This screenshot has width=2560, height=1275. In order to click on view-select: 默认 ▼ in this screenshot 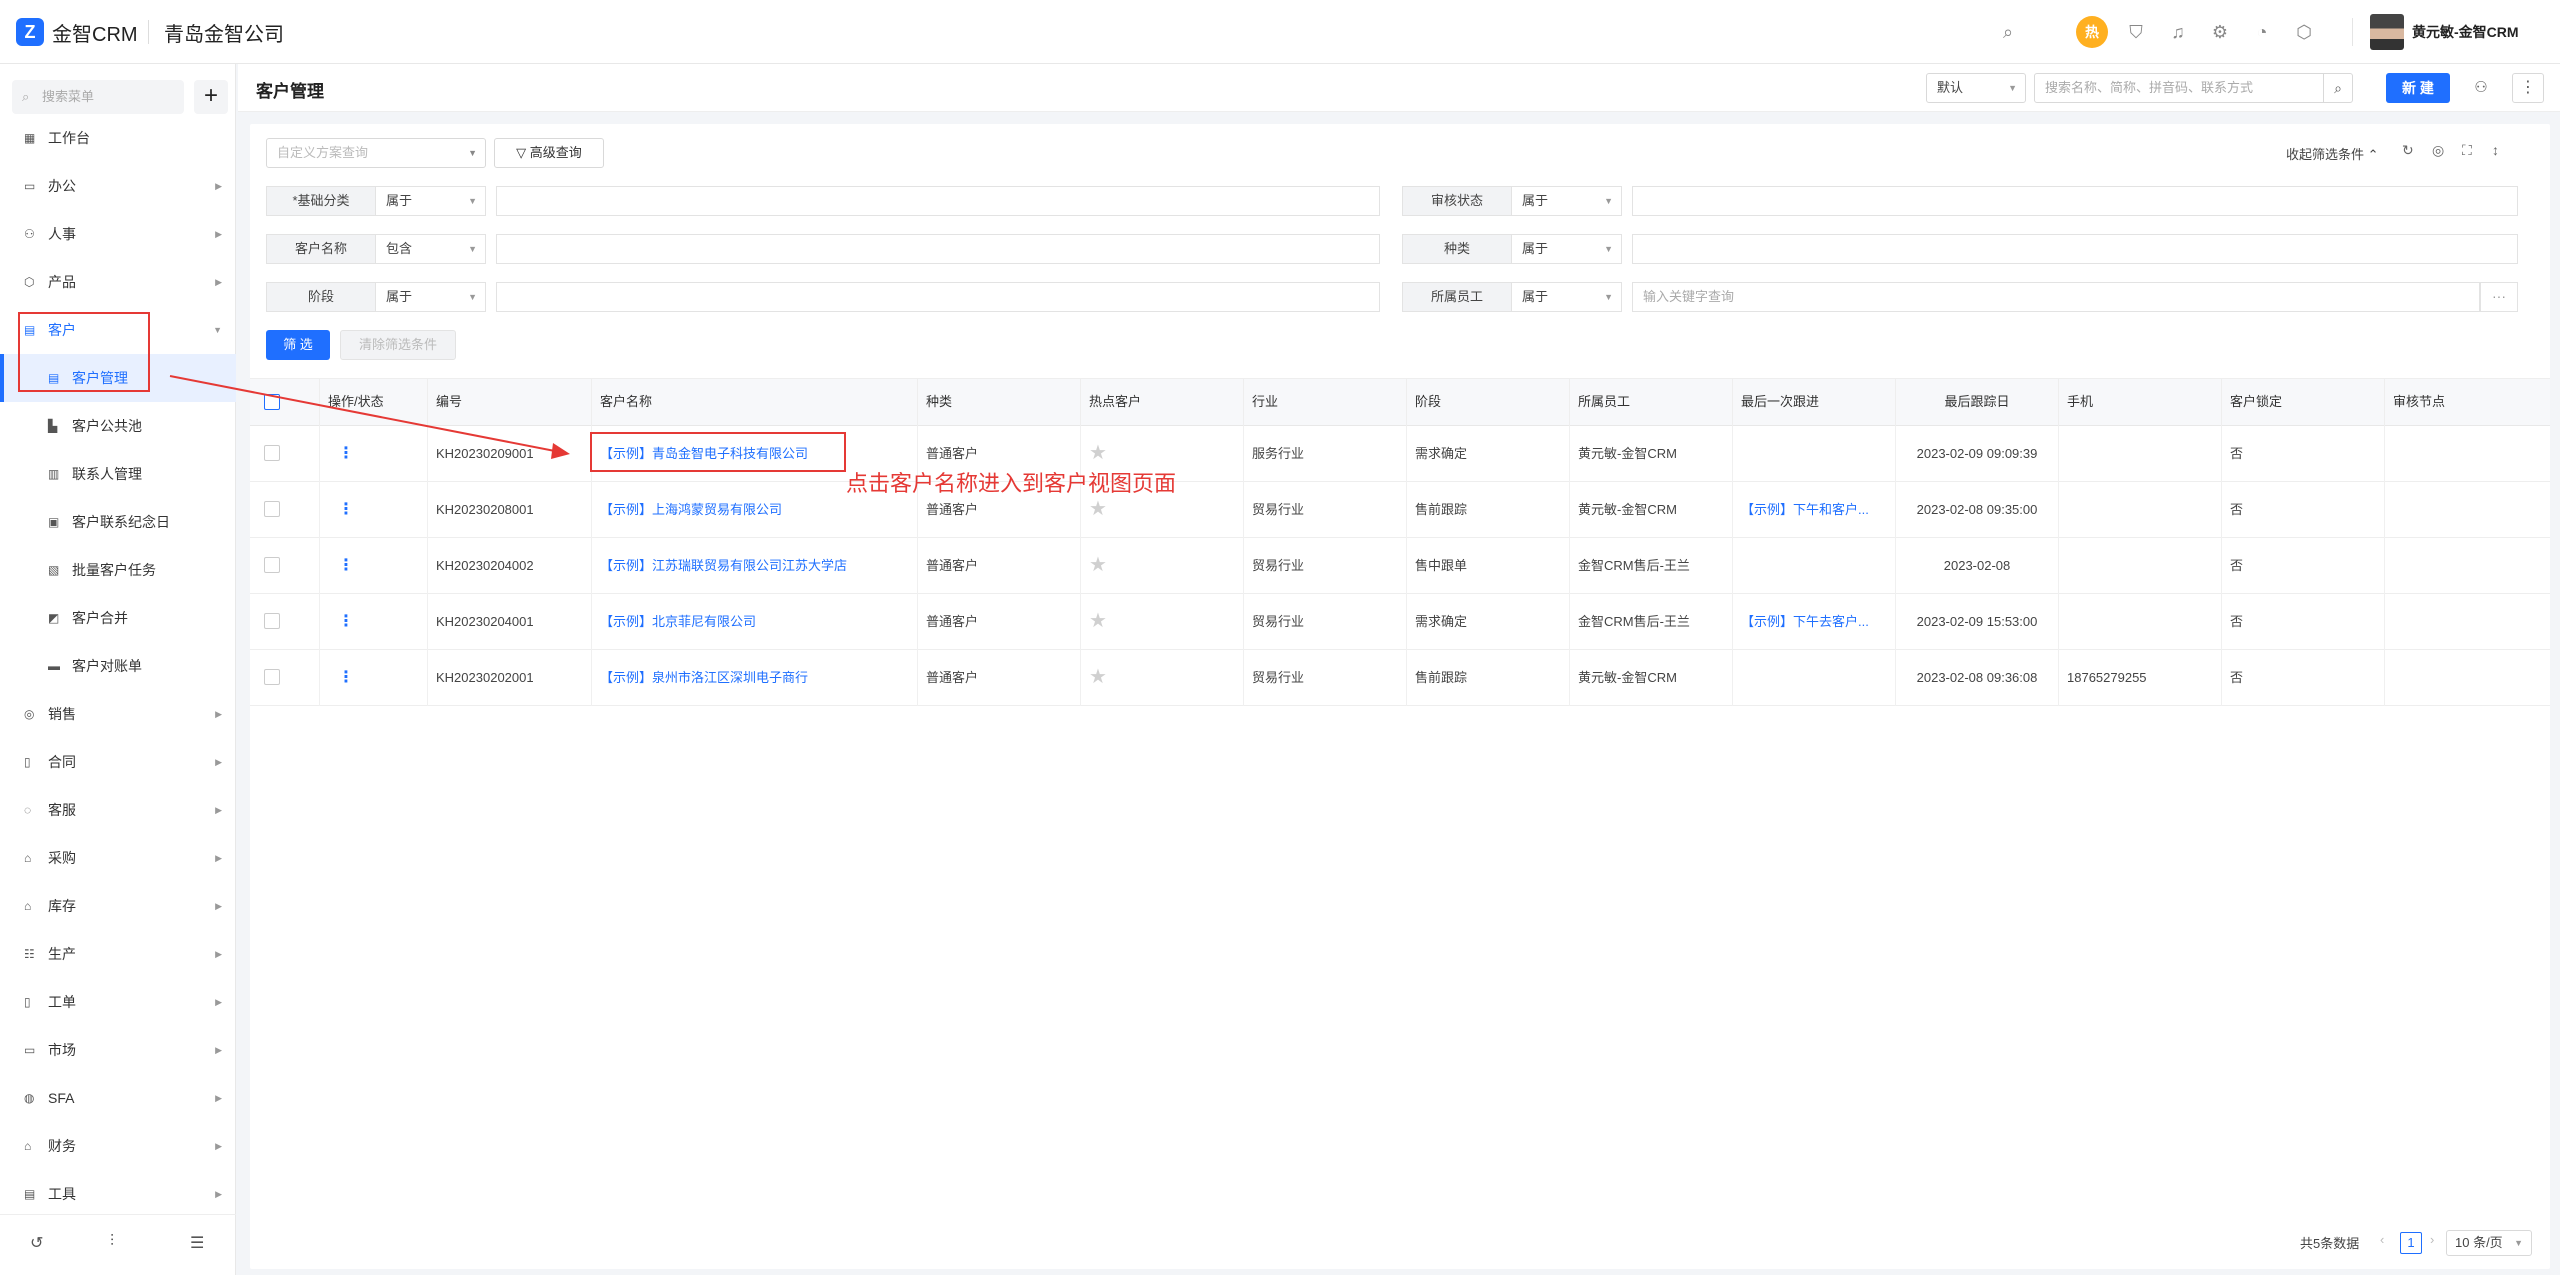, I will do `click(1976, 88)`.